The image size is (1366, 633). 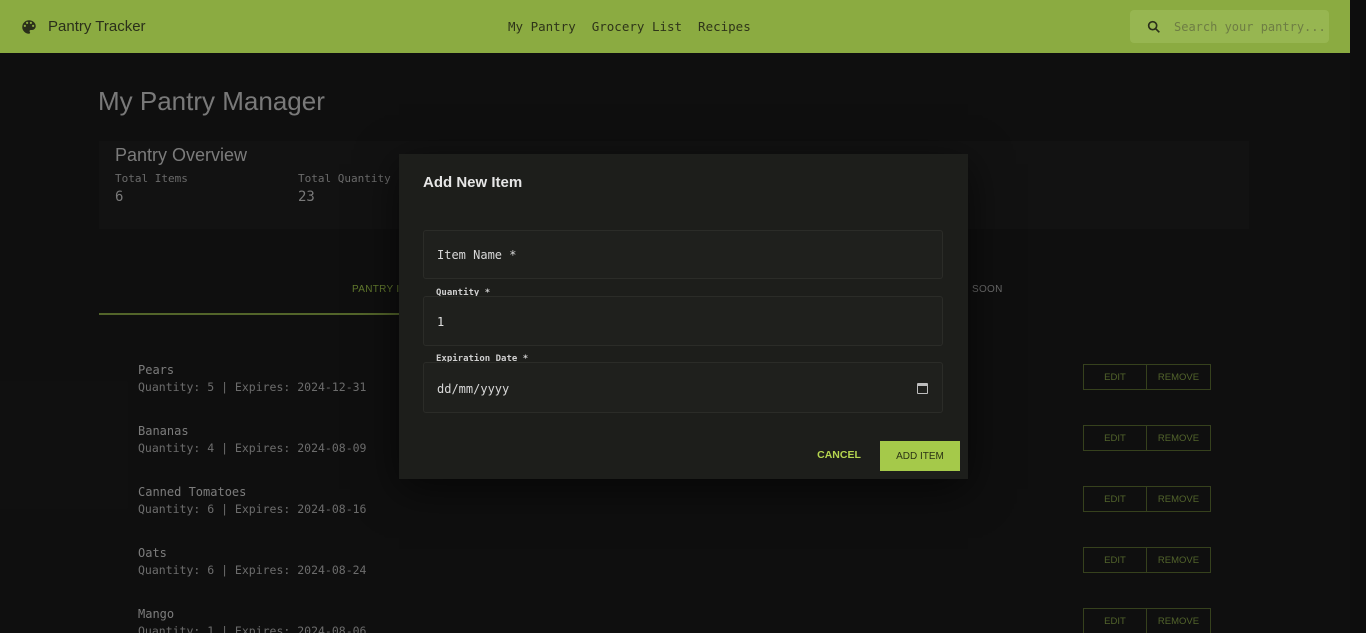 I want to click on brand: Pantry Tracker, so click(x=83, y=26).